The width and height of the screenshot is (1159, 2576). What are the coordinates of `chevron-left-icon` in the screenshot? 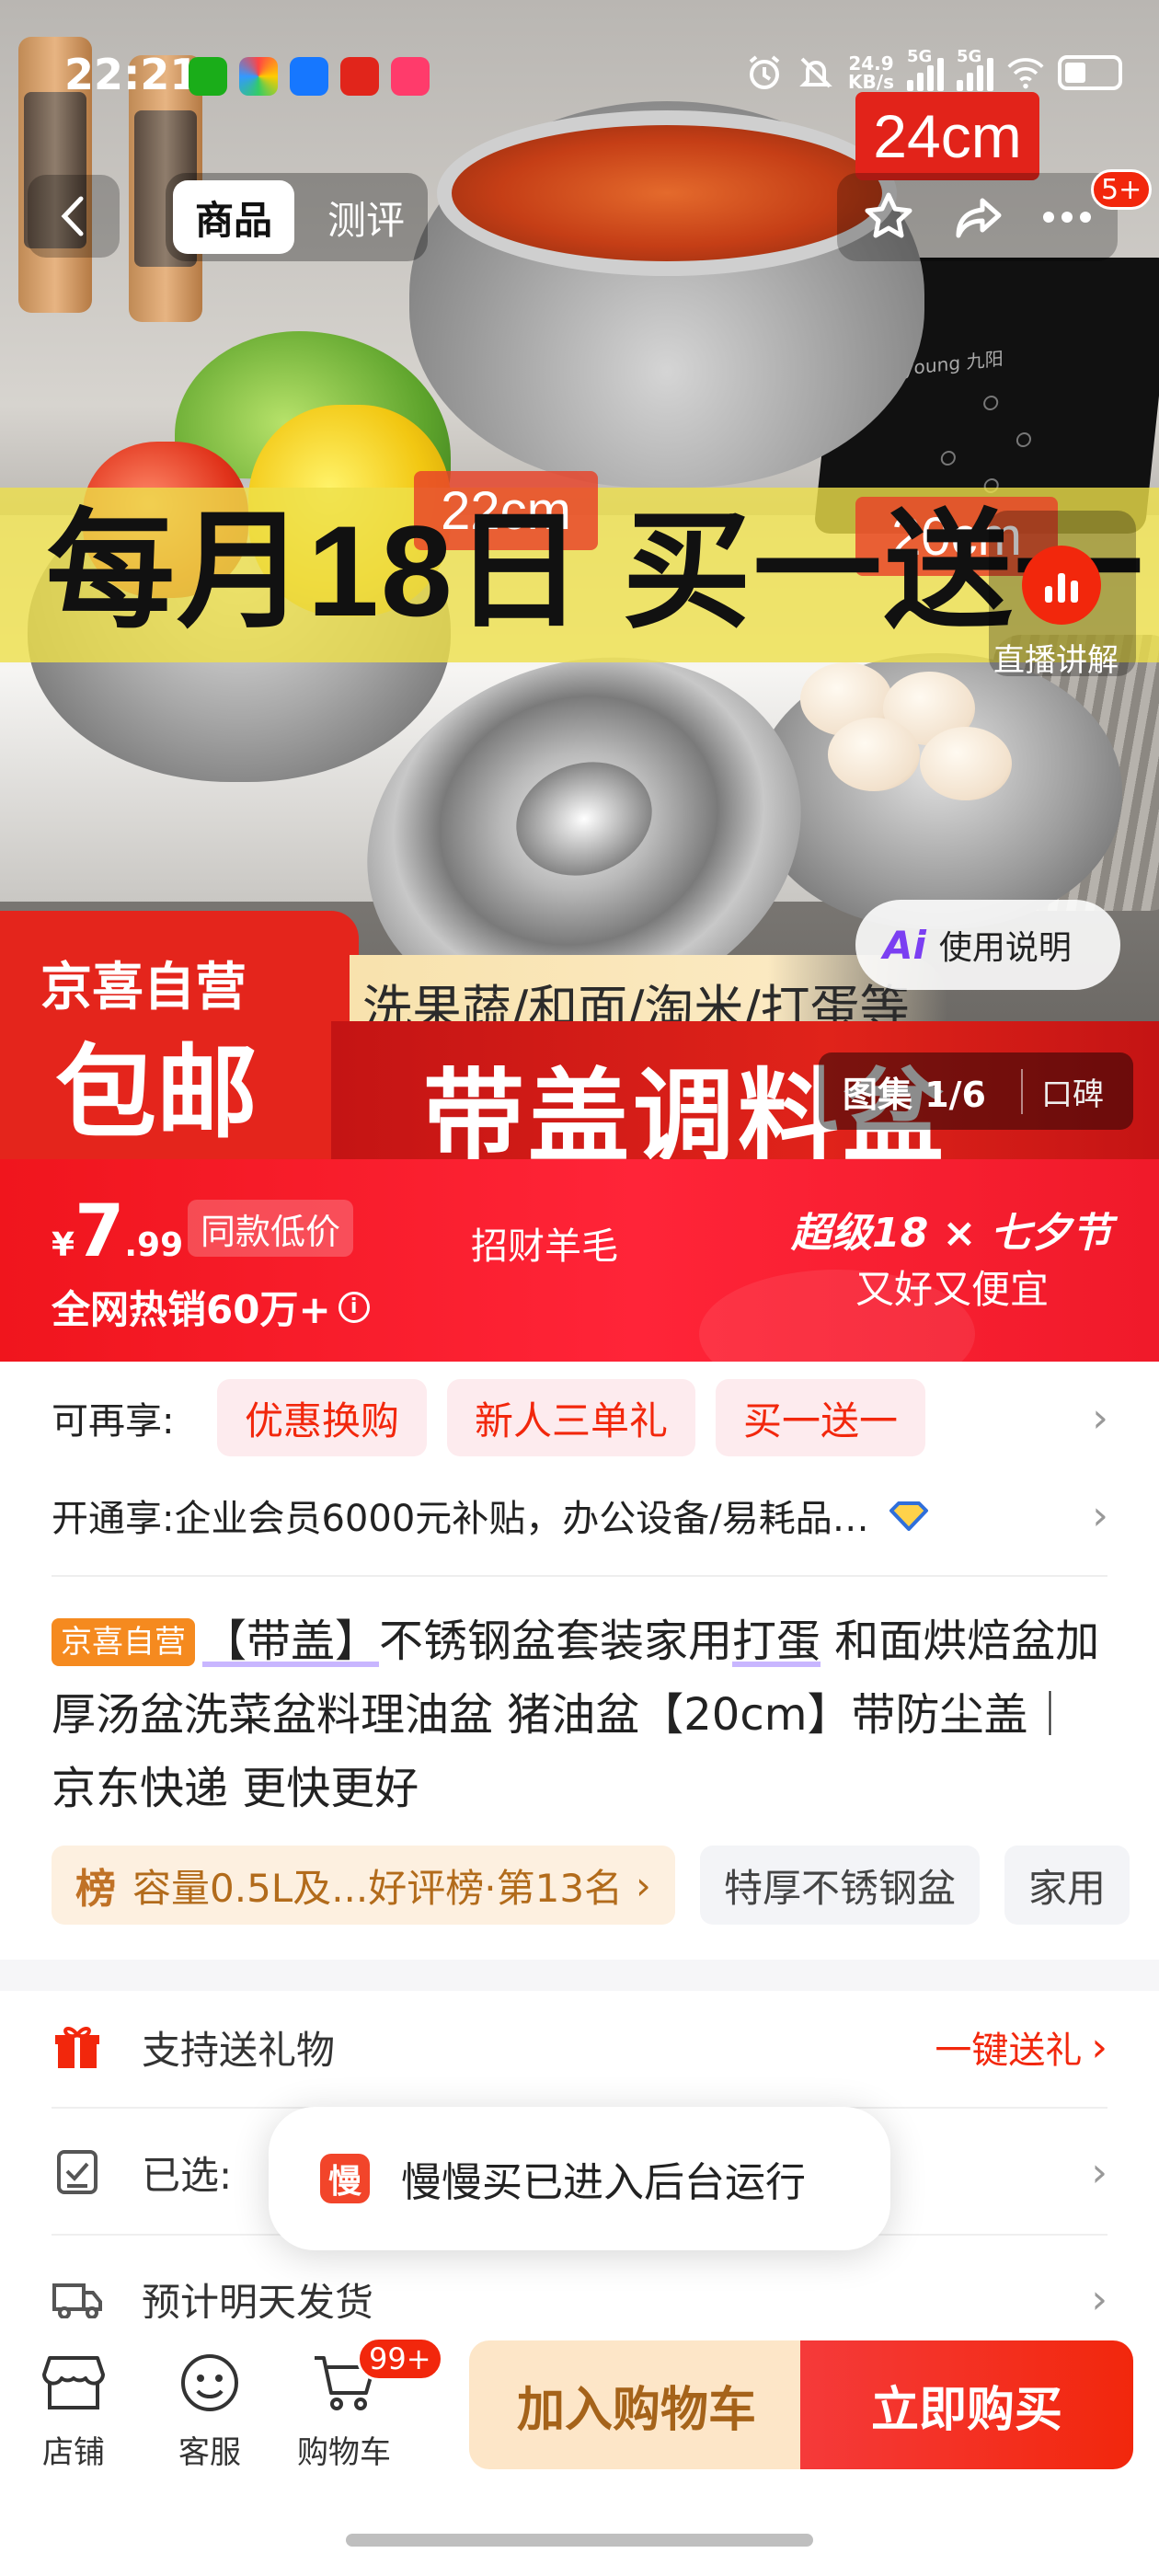 It's located at (72, 216).